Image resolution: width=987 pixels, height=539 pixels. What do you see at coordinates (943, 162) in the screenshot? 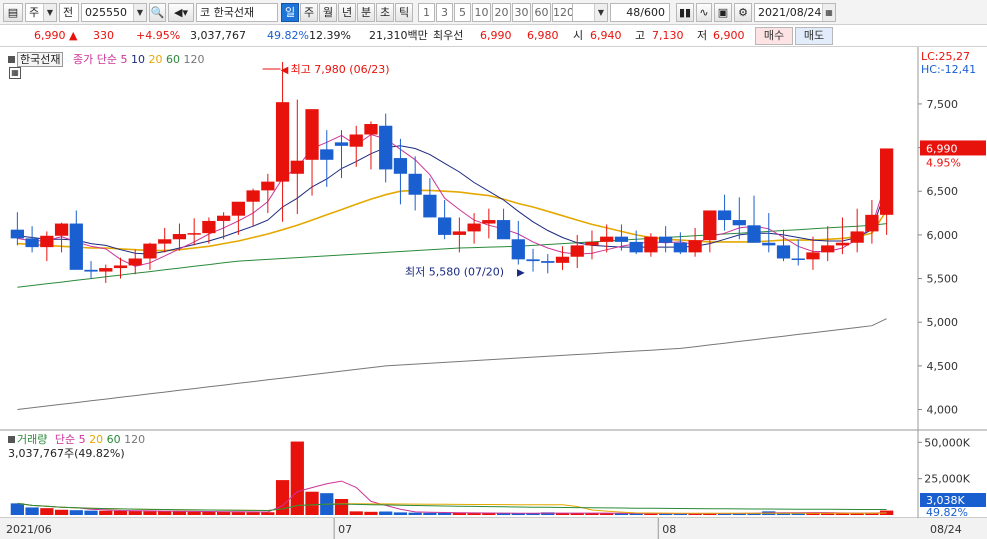
I see `last-pct-tag: 4.95%` at bounding box center [943, 162].